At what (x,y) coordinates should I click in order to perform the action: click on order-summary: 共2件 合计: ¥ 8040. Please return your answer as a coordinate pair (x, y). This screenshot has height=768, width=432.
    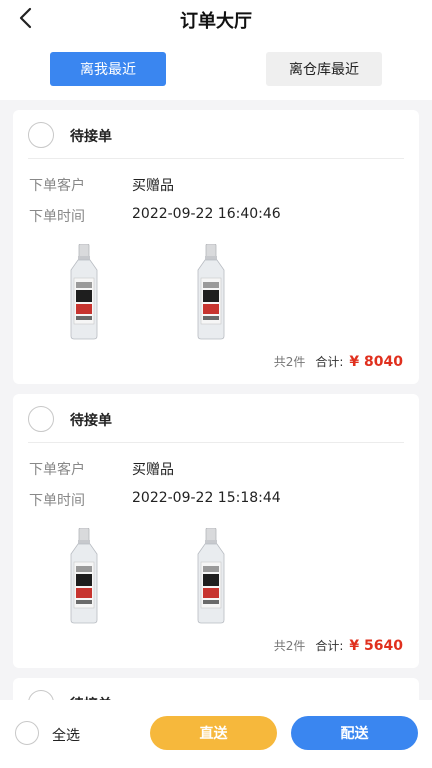
    Looking at the image, I should click on (338, 361).